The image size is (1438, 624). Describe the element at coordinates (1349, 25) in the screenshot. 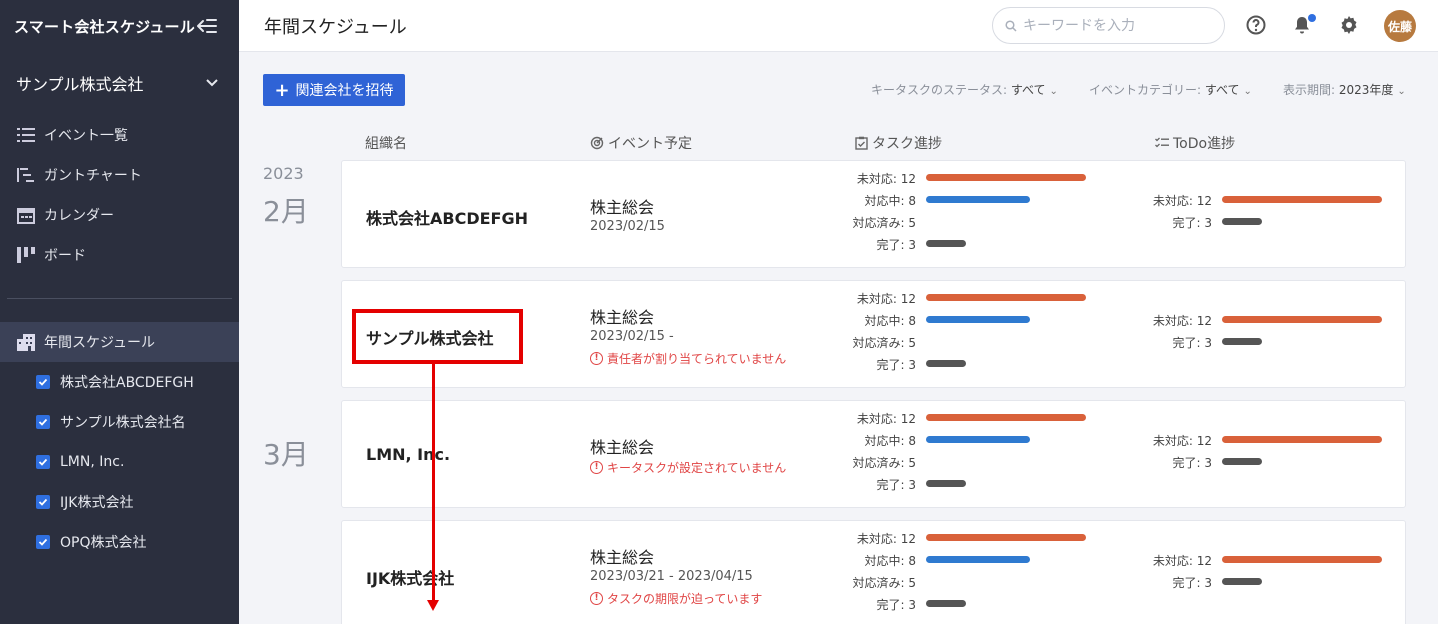

I see `gear-icon` at that location.